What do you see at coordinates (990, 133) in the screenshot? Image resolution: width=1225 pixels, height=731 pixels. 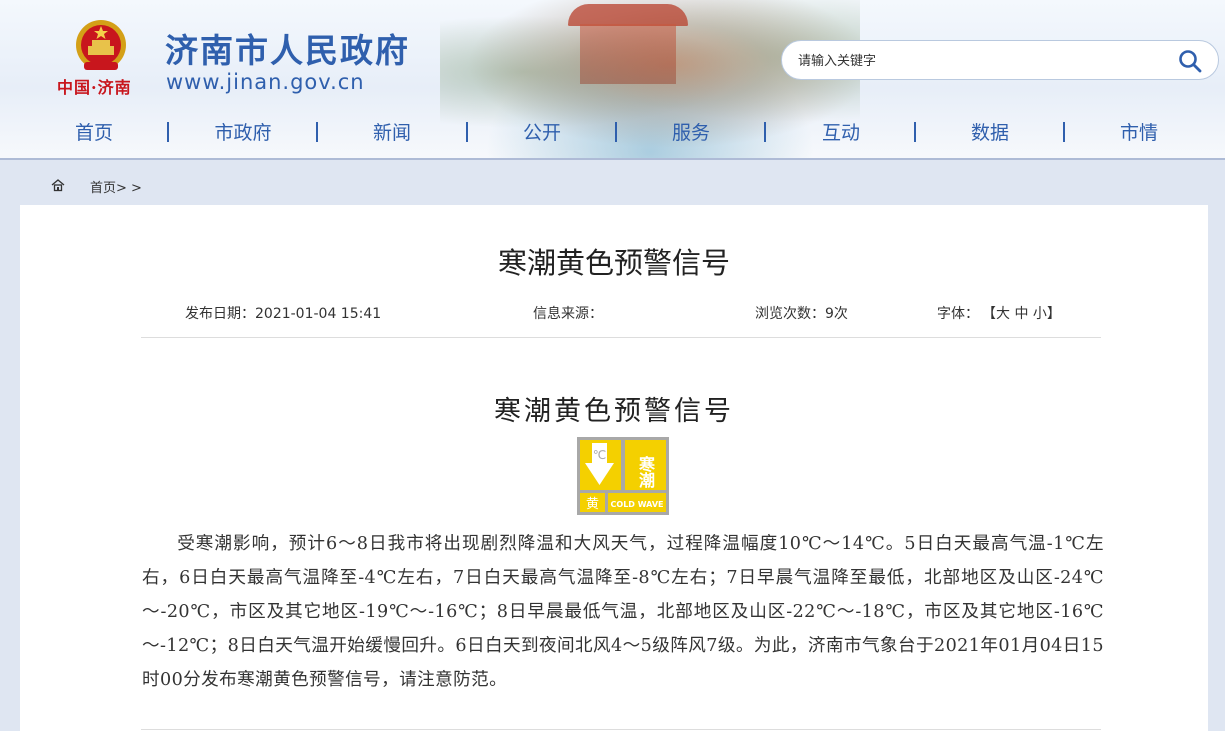 I see `nav-item-data: 数据` at bounding box center [990, 133].